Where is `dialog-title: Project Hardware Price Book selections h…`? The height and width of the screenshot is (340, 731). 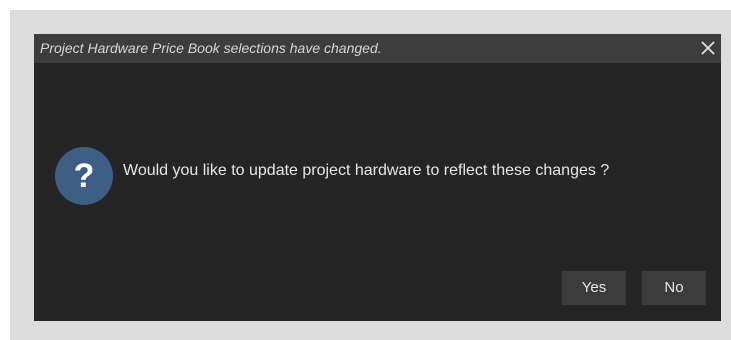
dialog-title: Project Hardware Price Book selections h… is located at coordinates (211, 48).